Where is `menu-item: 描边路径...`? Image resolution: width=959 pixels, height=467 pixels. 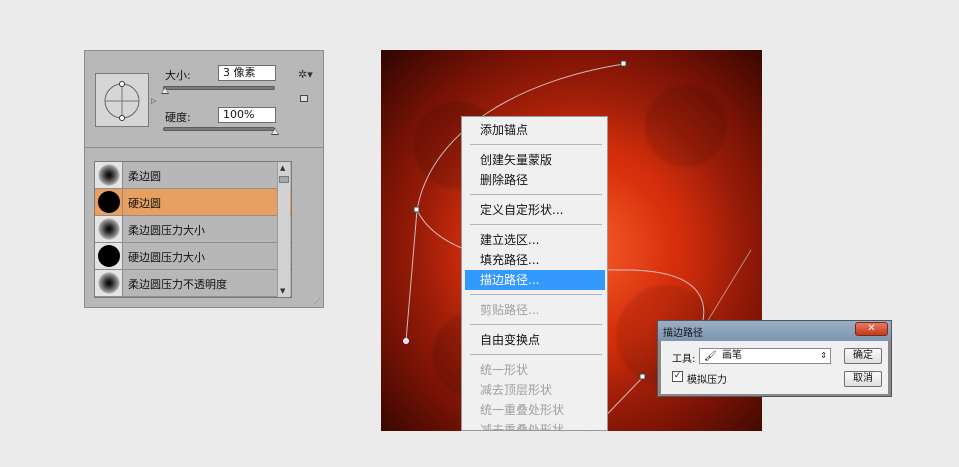 menu-item: 描边路径... is located at coordinates (535, 280).